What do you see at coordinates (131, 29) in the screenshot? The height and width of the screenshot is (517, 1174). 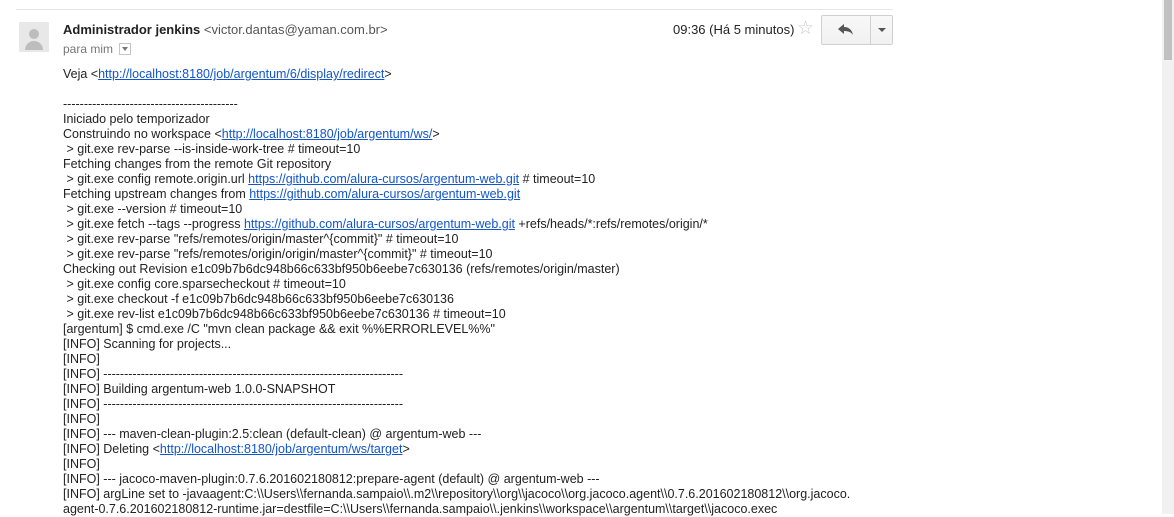 I see `sender-name: Administrador jenkins` at bounding box center [131, 29].